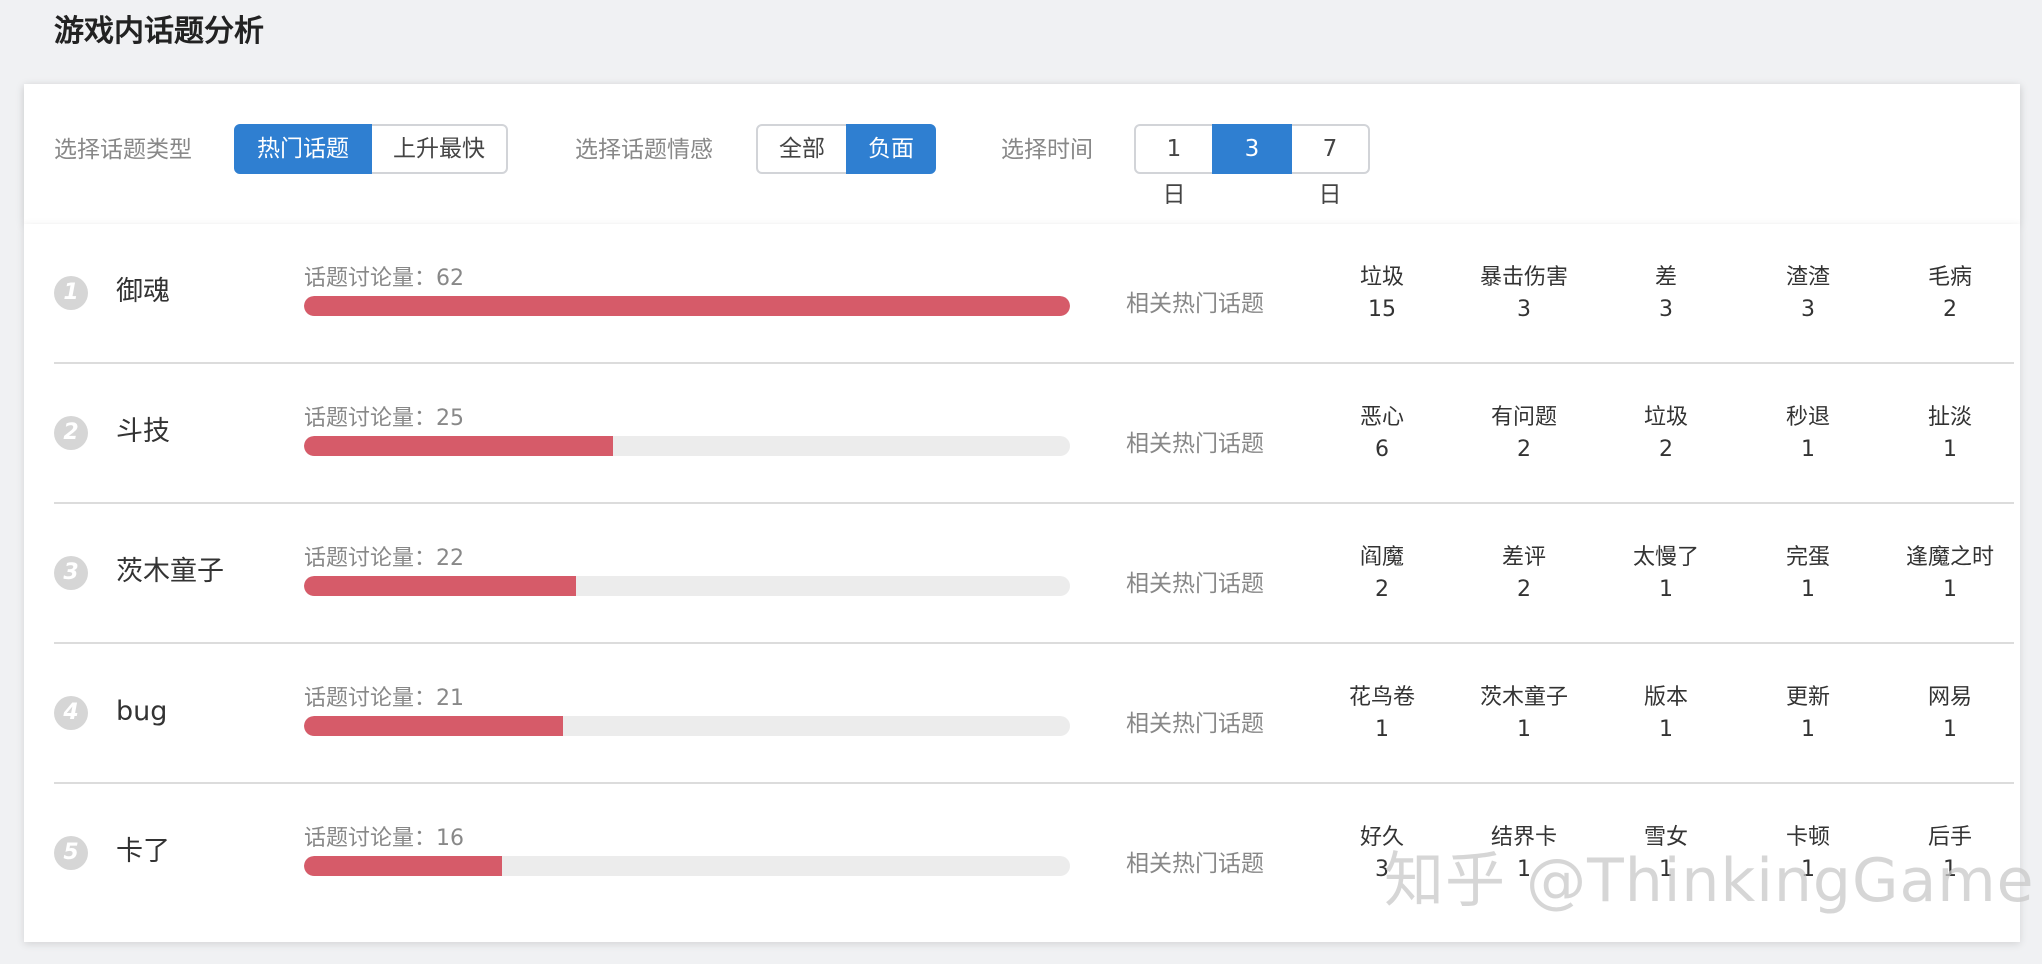  I want to click on rank-badge-icon: 1, so click(71, 293).